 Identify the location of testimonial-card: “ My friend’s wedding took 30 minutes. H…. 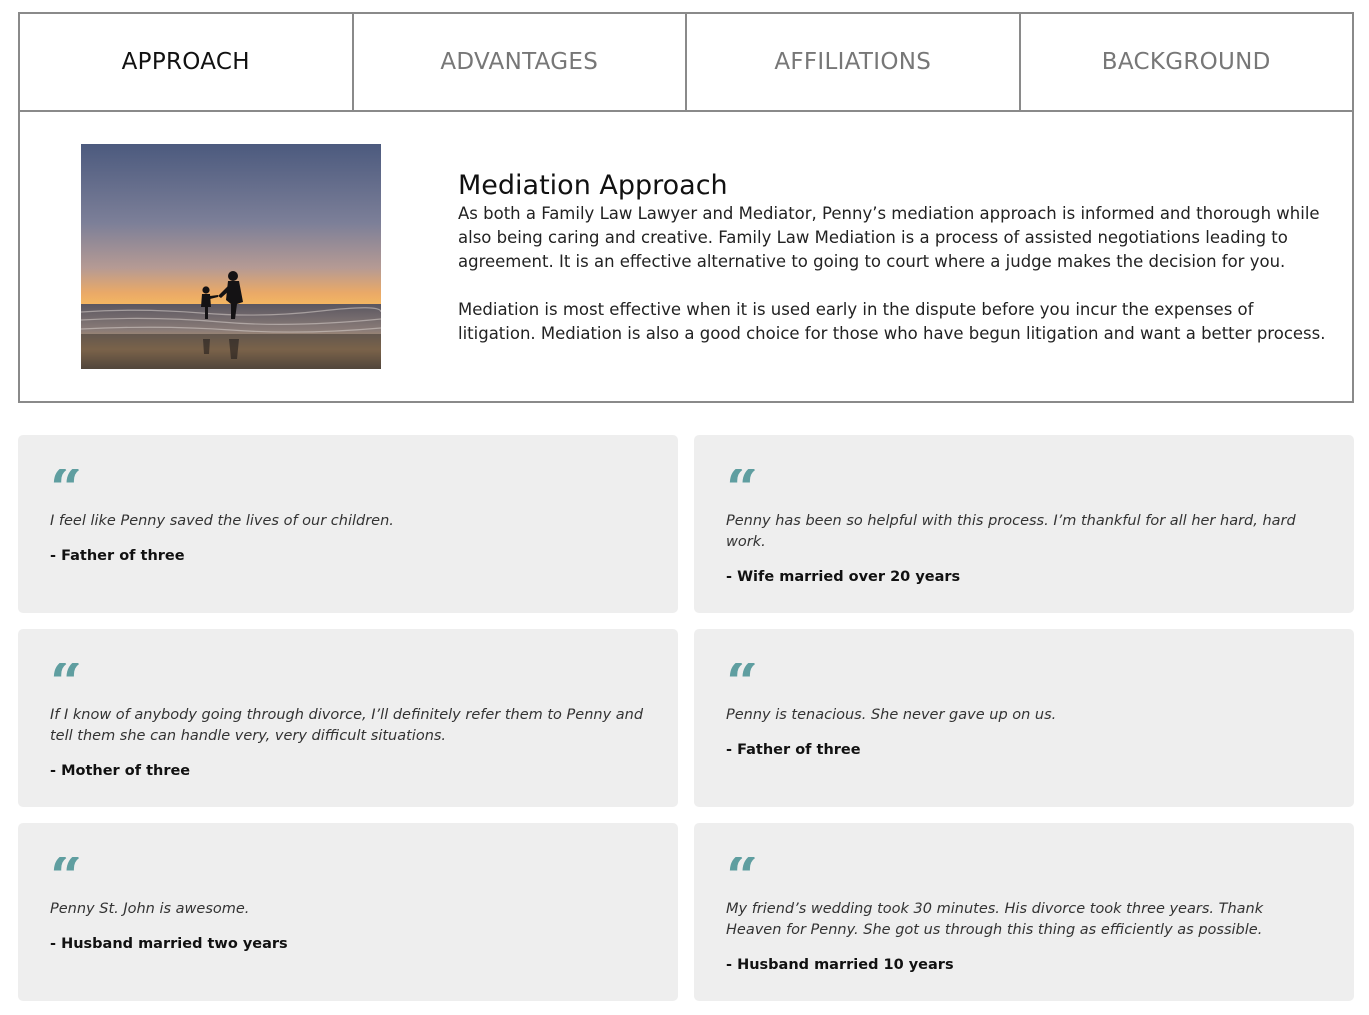
(1024, 912).